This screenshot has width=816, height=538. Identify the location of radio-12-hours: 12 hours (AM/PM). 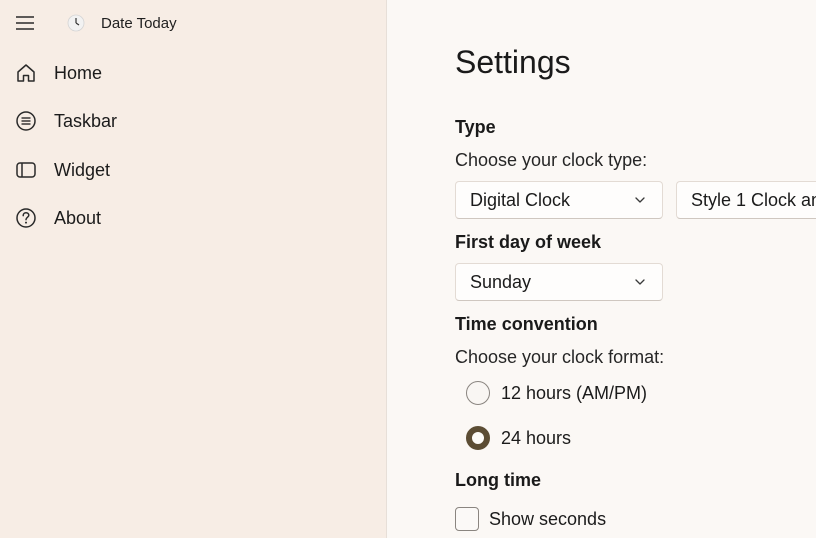
(556, 393).